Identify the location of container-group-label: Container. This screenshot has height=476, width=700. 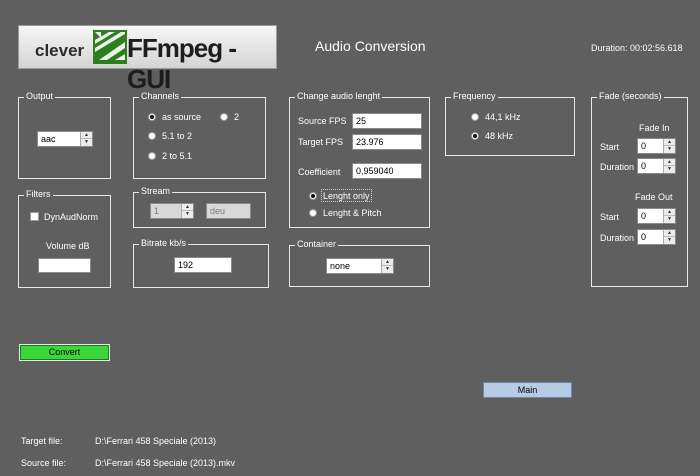
(317, 244).